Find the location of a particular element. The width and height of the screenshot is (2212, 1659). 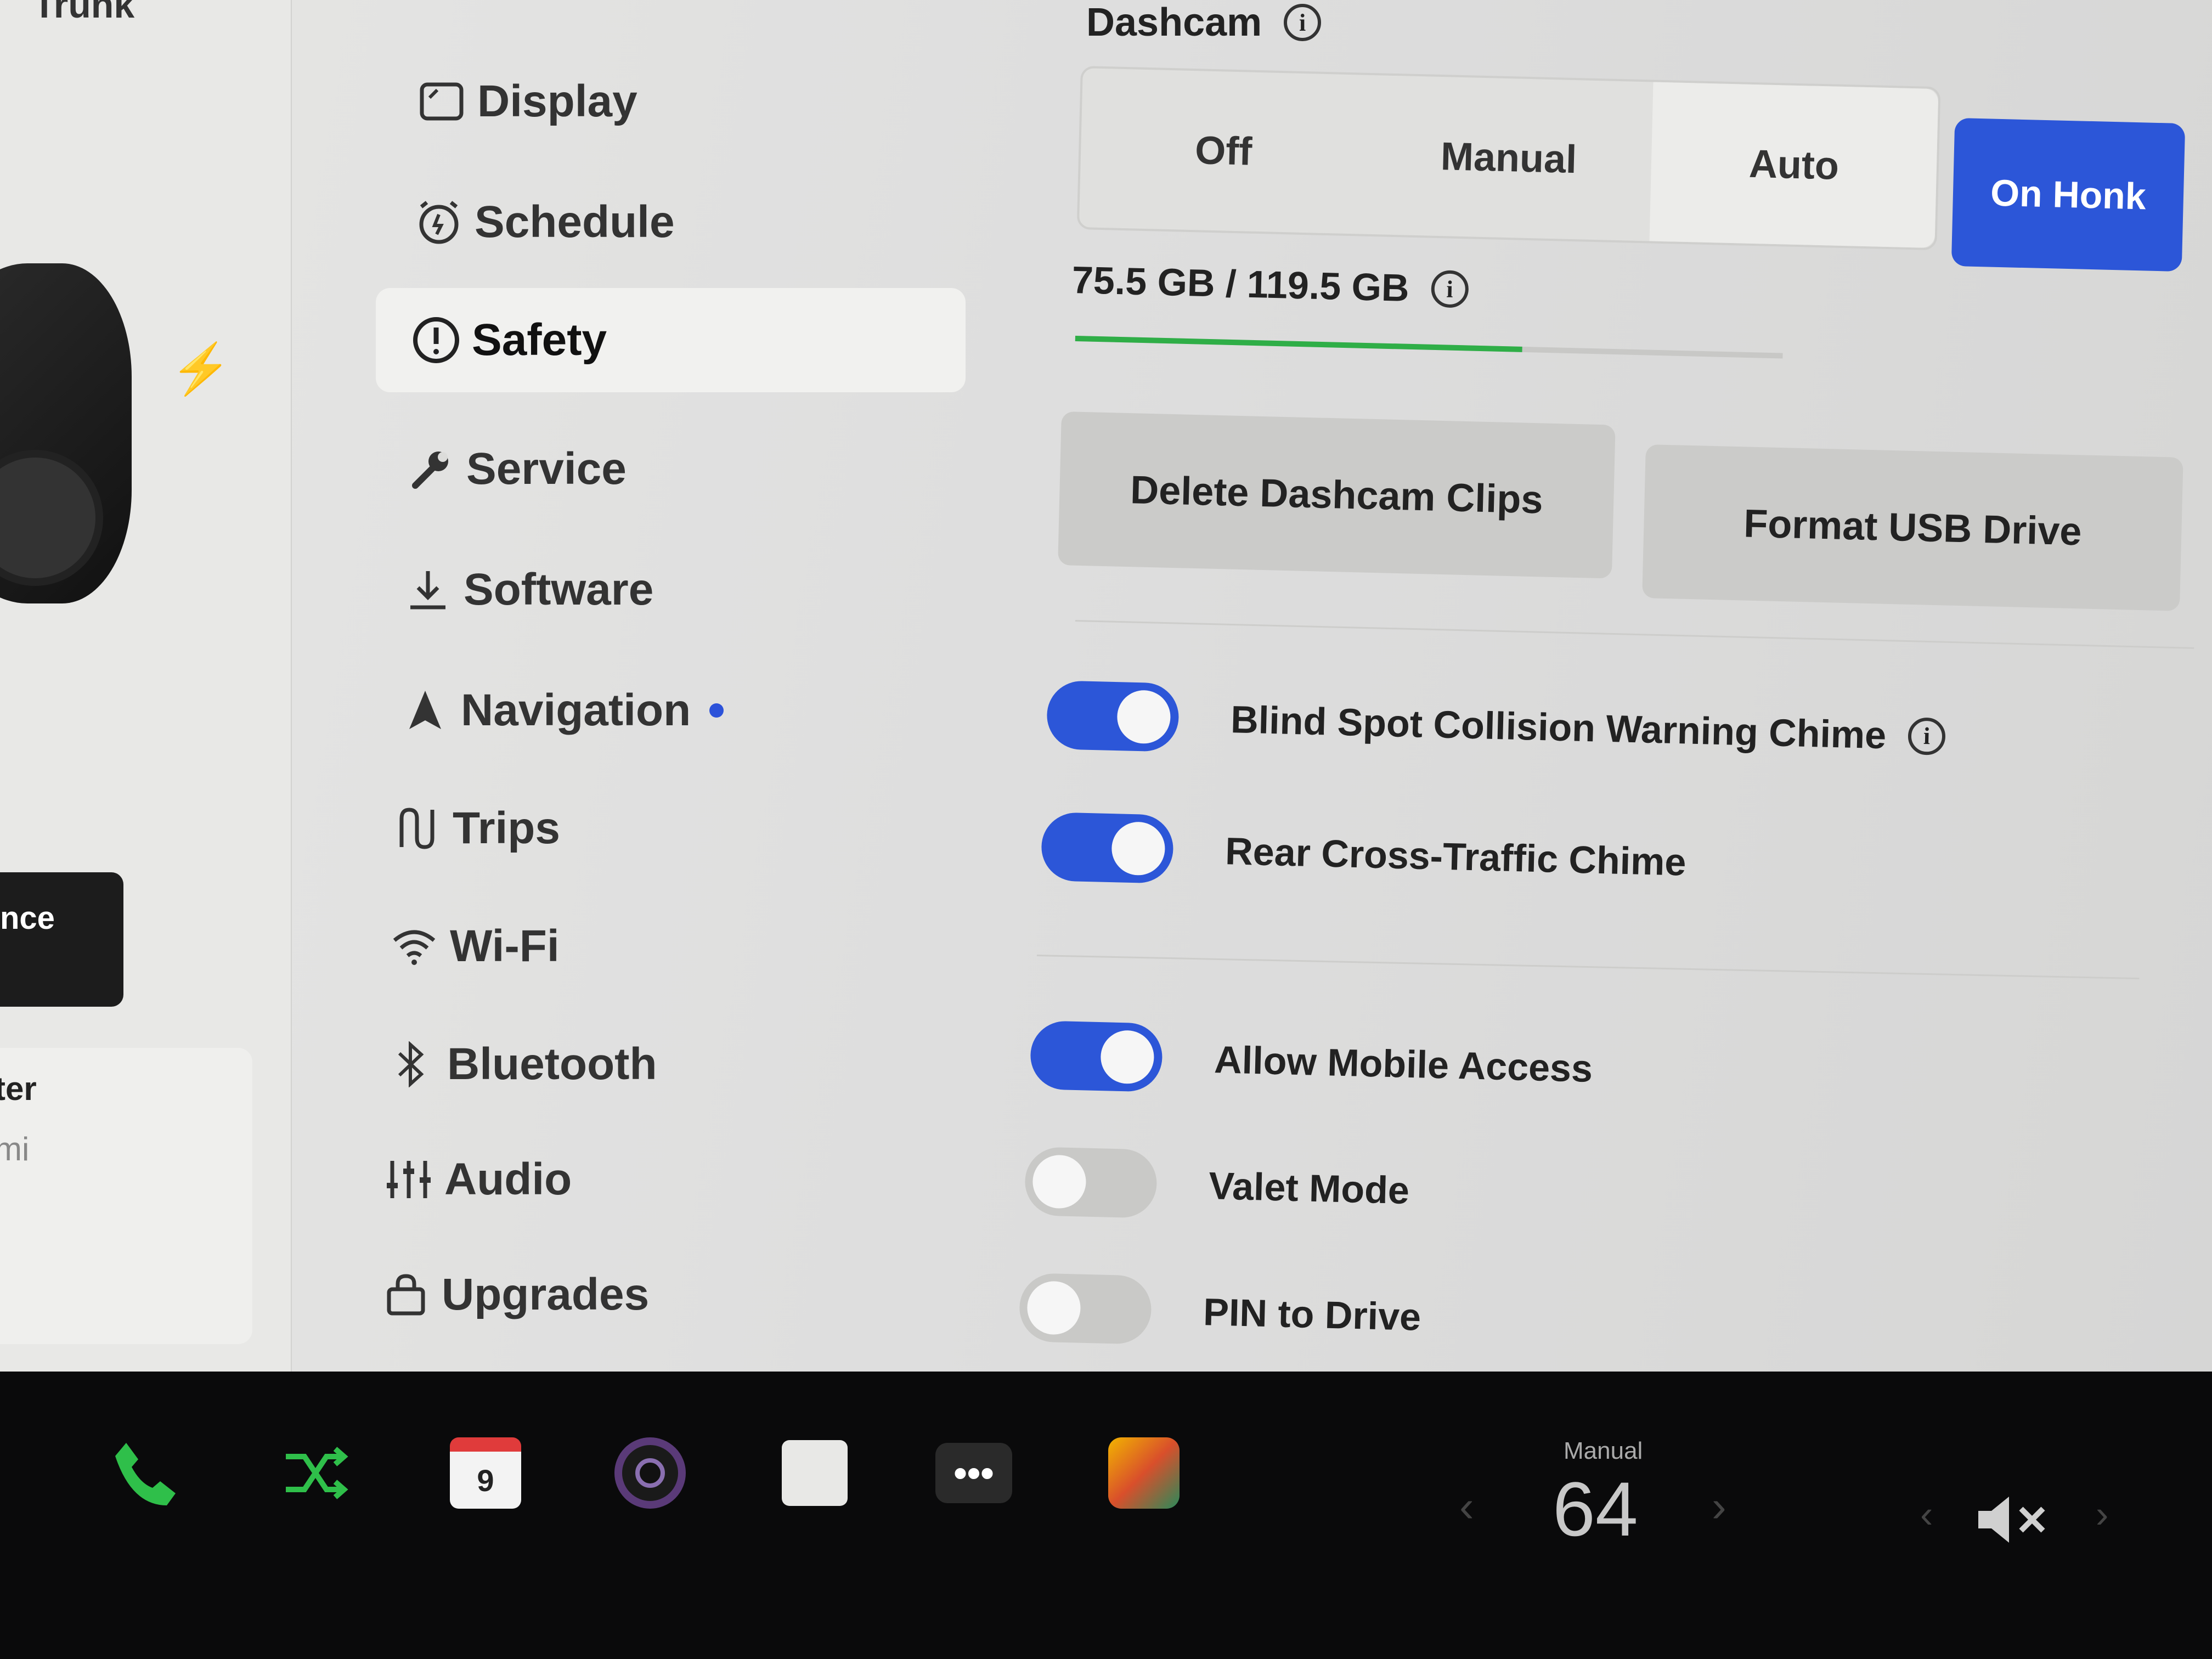

rear-cross-traffic-toggle is located at coordinates (1107, 848).